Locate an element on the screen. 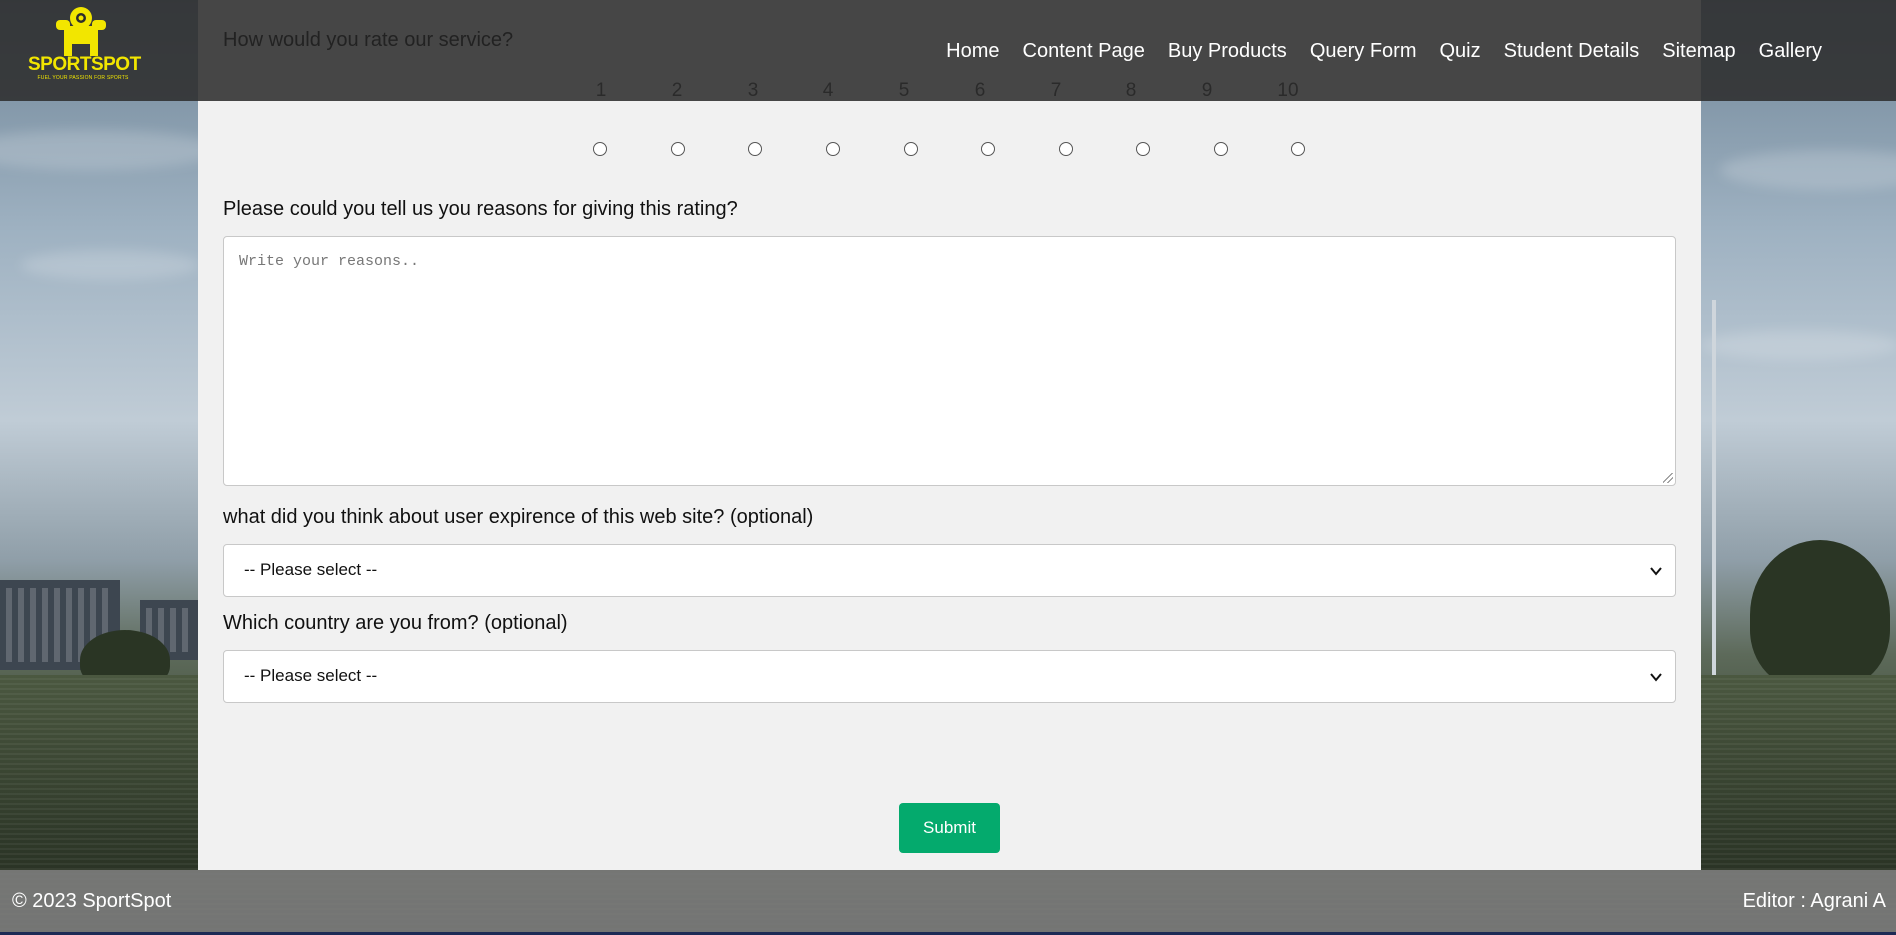  nav-home: Home is located at coordinates (972, 51).